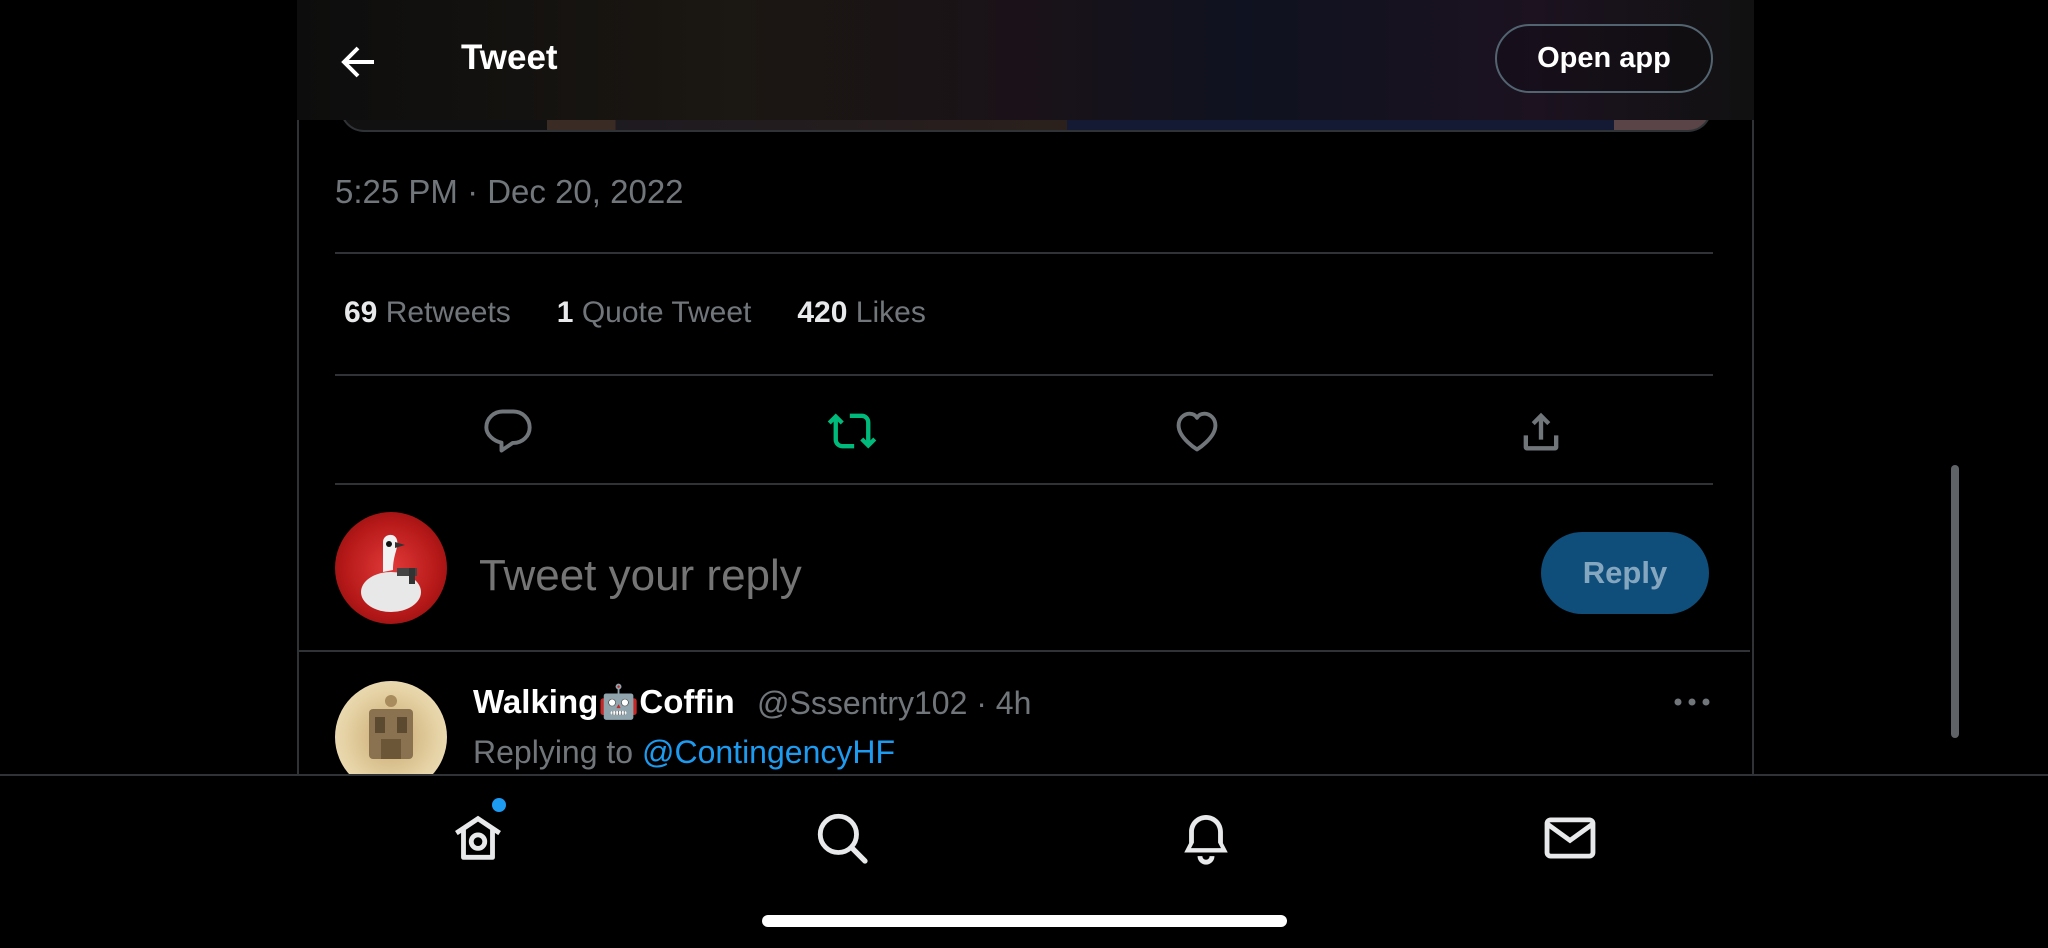 The width and height of the screenshot is (2048, 948). Describe the element at coordinates (1024, 921) in the screenshot. I see `home-indicator` at that location.